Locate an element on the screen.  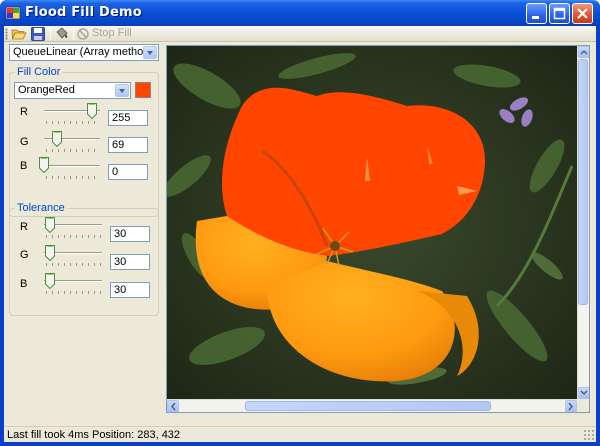
fill-r-ticks is located at coordinates (73, 122).